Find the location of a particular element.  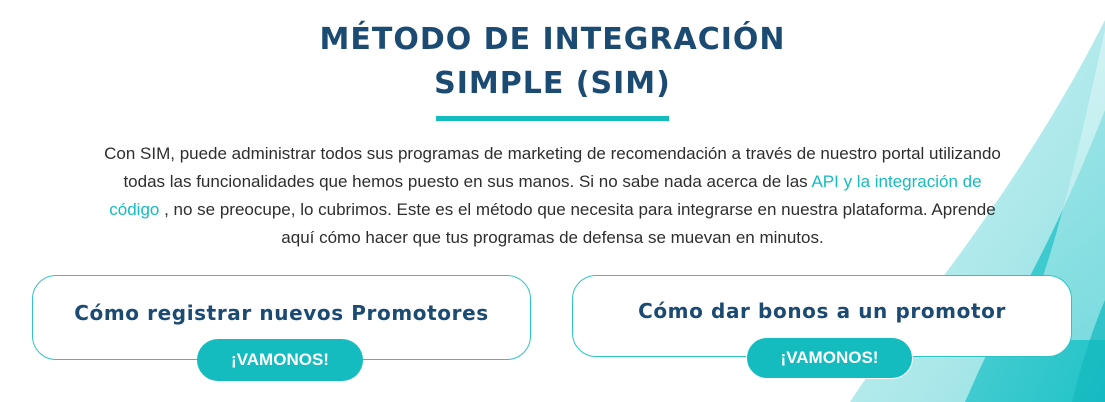

page-title-line1: MÉTODO DE INTEGRACIÓN is located at coordinates (552, 39).